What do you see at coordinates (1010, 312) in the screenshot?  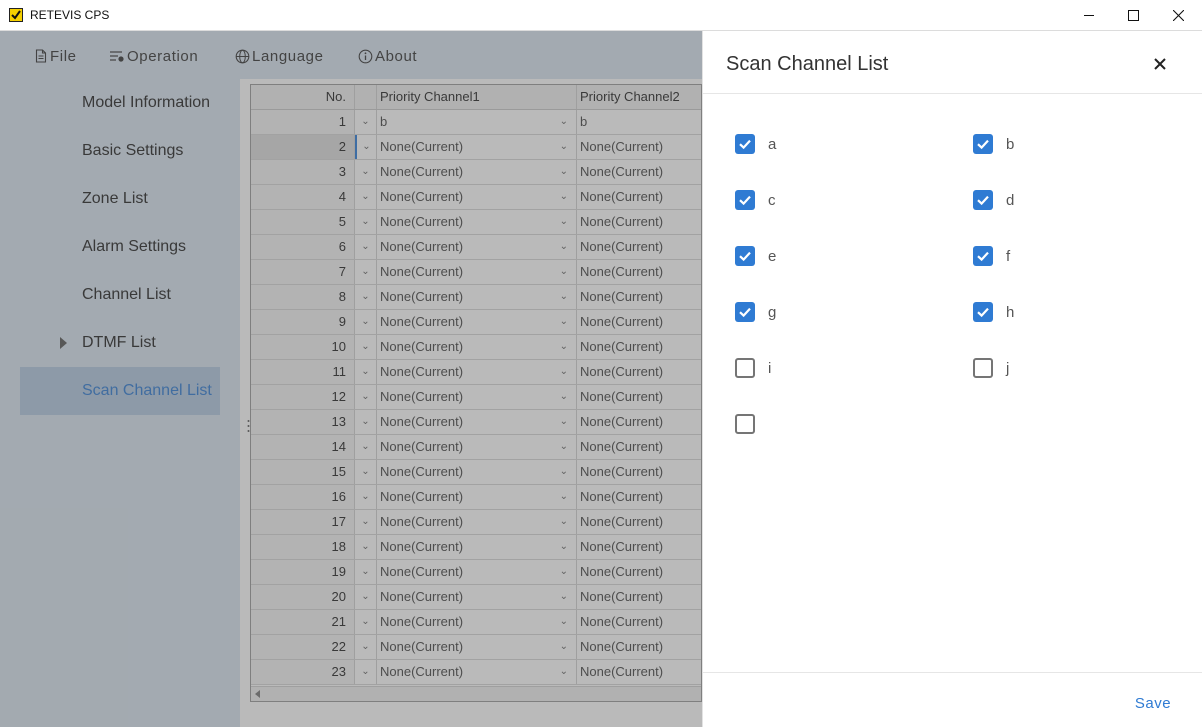 I see `channel-checkbox-label: h` at bounding box center [1010, 312].